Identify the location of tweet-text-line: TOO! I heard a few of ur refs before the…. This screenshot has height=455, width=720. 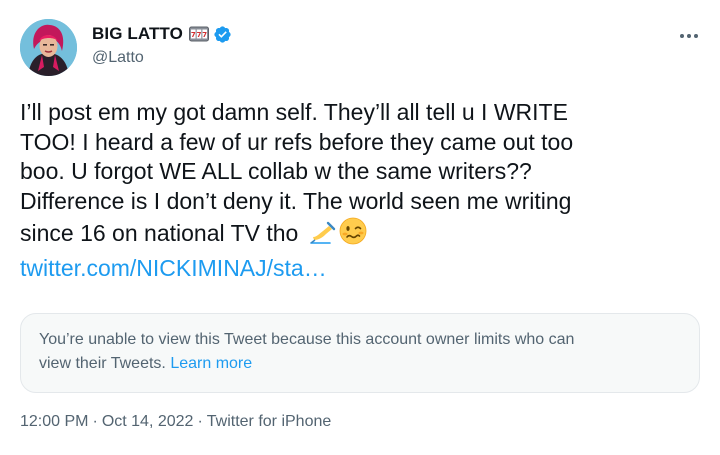
(297, 141).